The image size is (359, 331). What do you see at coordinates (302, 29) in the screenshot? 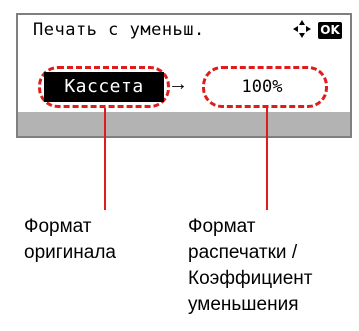
I see `four-way-arrow-icon` at bounding box center [302, 29].